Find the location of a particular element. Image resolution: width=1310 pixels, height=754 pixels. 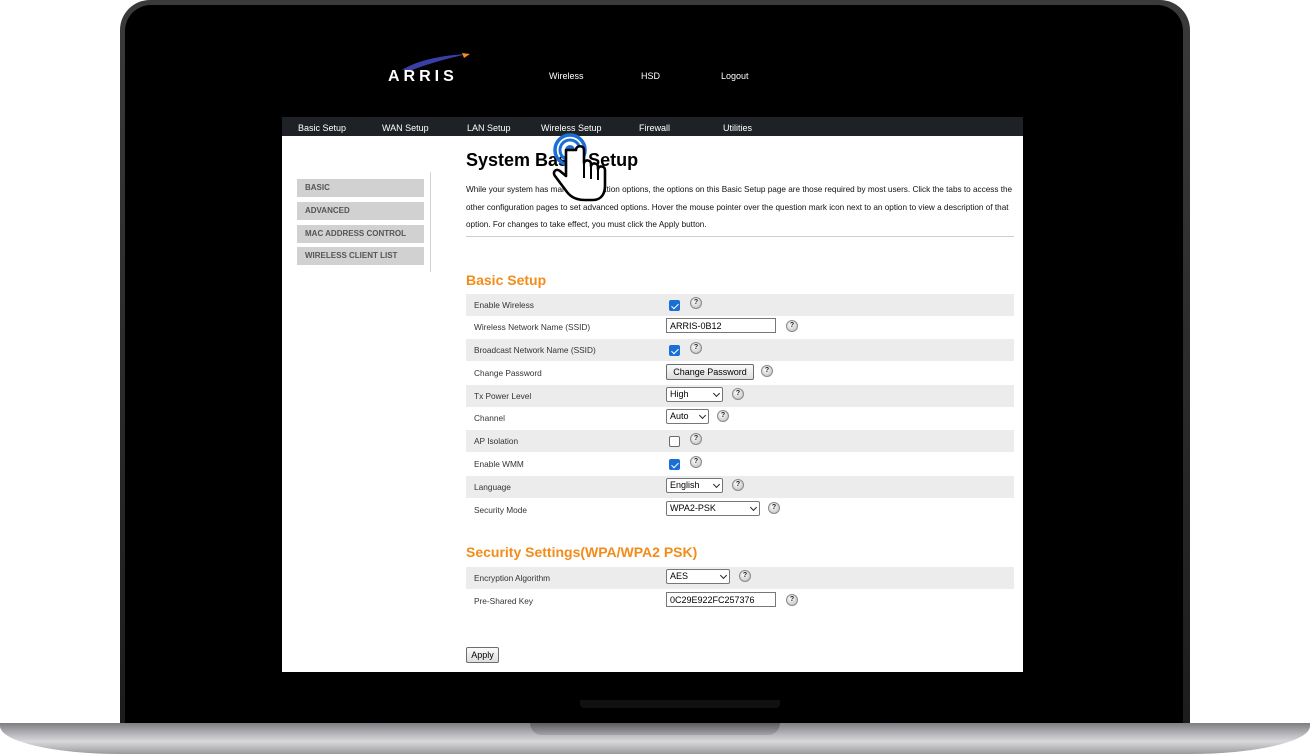

row-change-password: Change Password Change Password ? is located at coordinates (740, 373).